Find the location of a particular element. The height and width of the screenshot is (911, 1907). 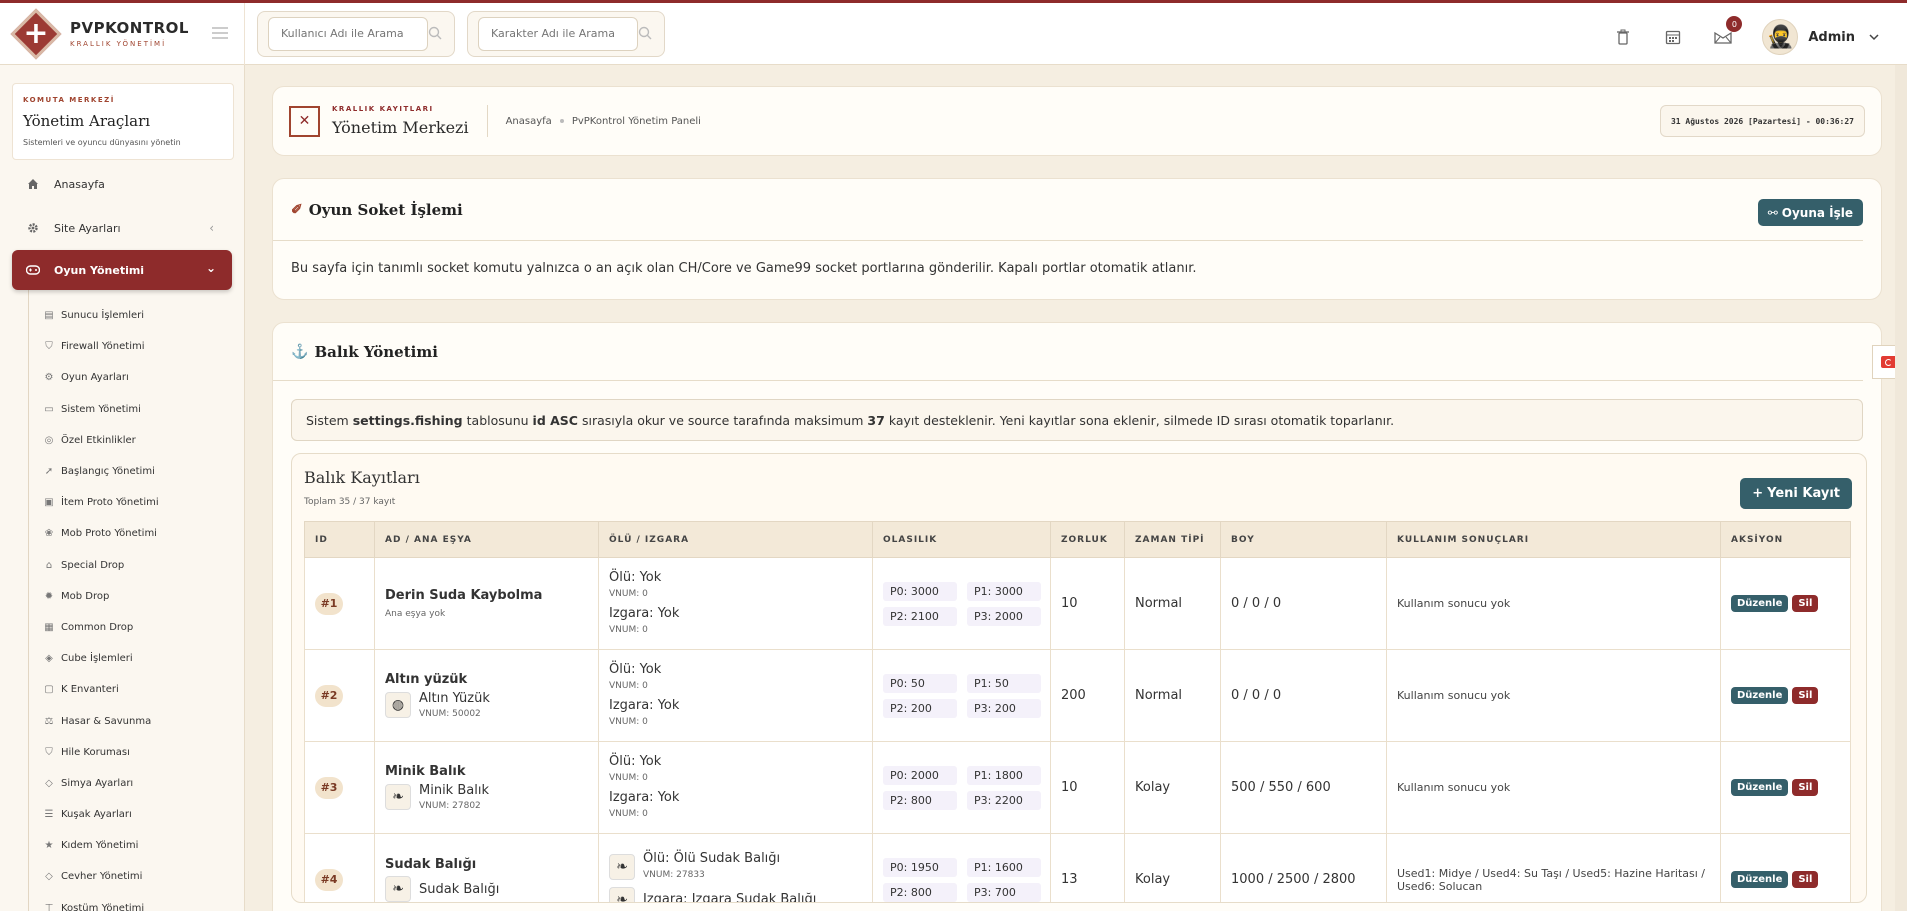

submenu-item: ⊤ Kostüm Yönetimi is located at coordinates (136, 902).